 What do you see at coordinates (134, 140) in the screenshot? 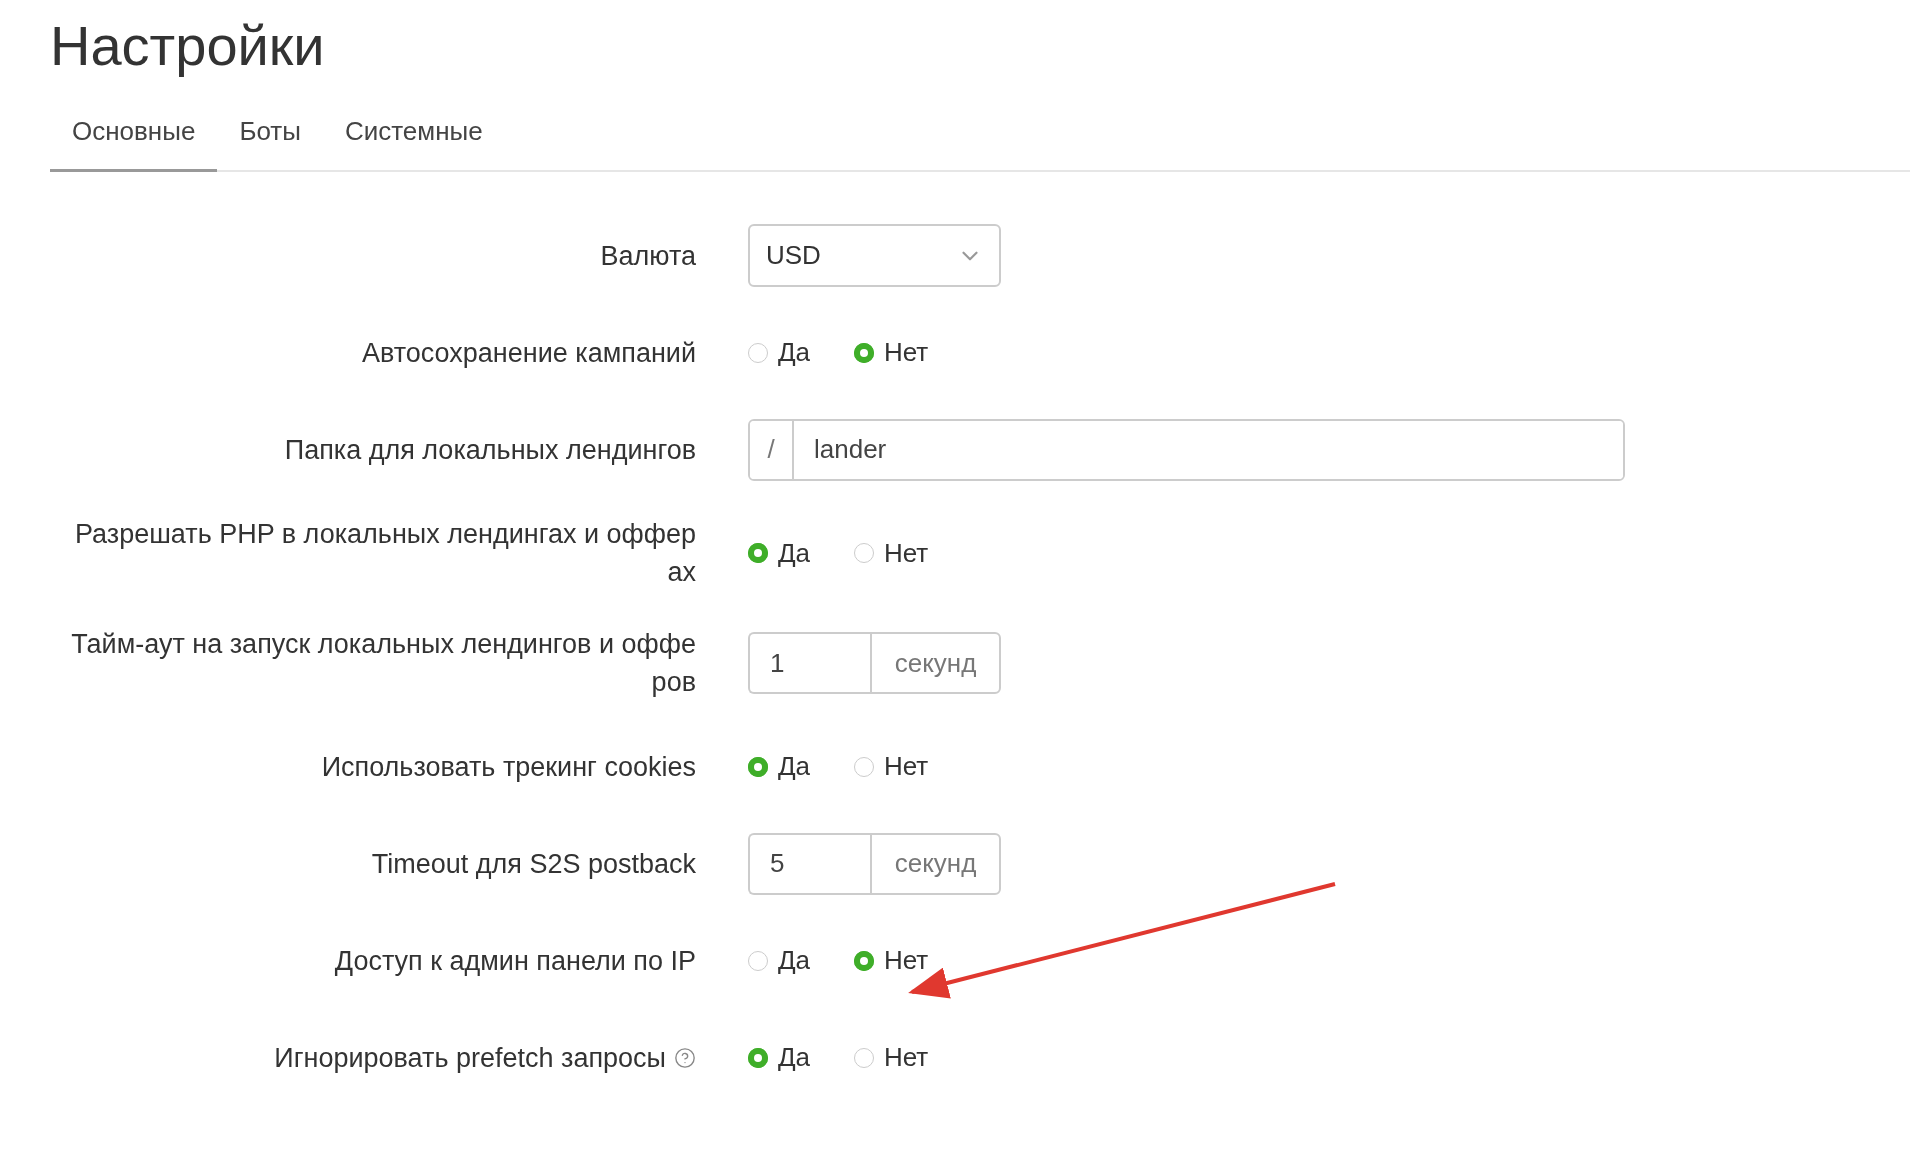
I see `tab: Основные` at bounding box center [134, 140].